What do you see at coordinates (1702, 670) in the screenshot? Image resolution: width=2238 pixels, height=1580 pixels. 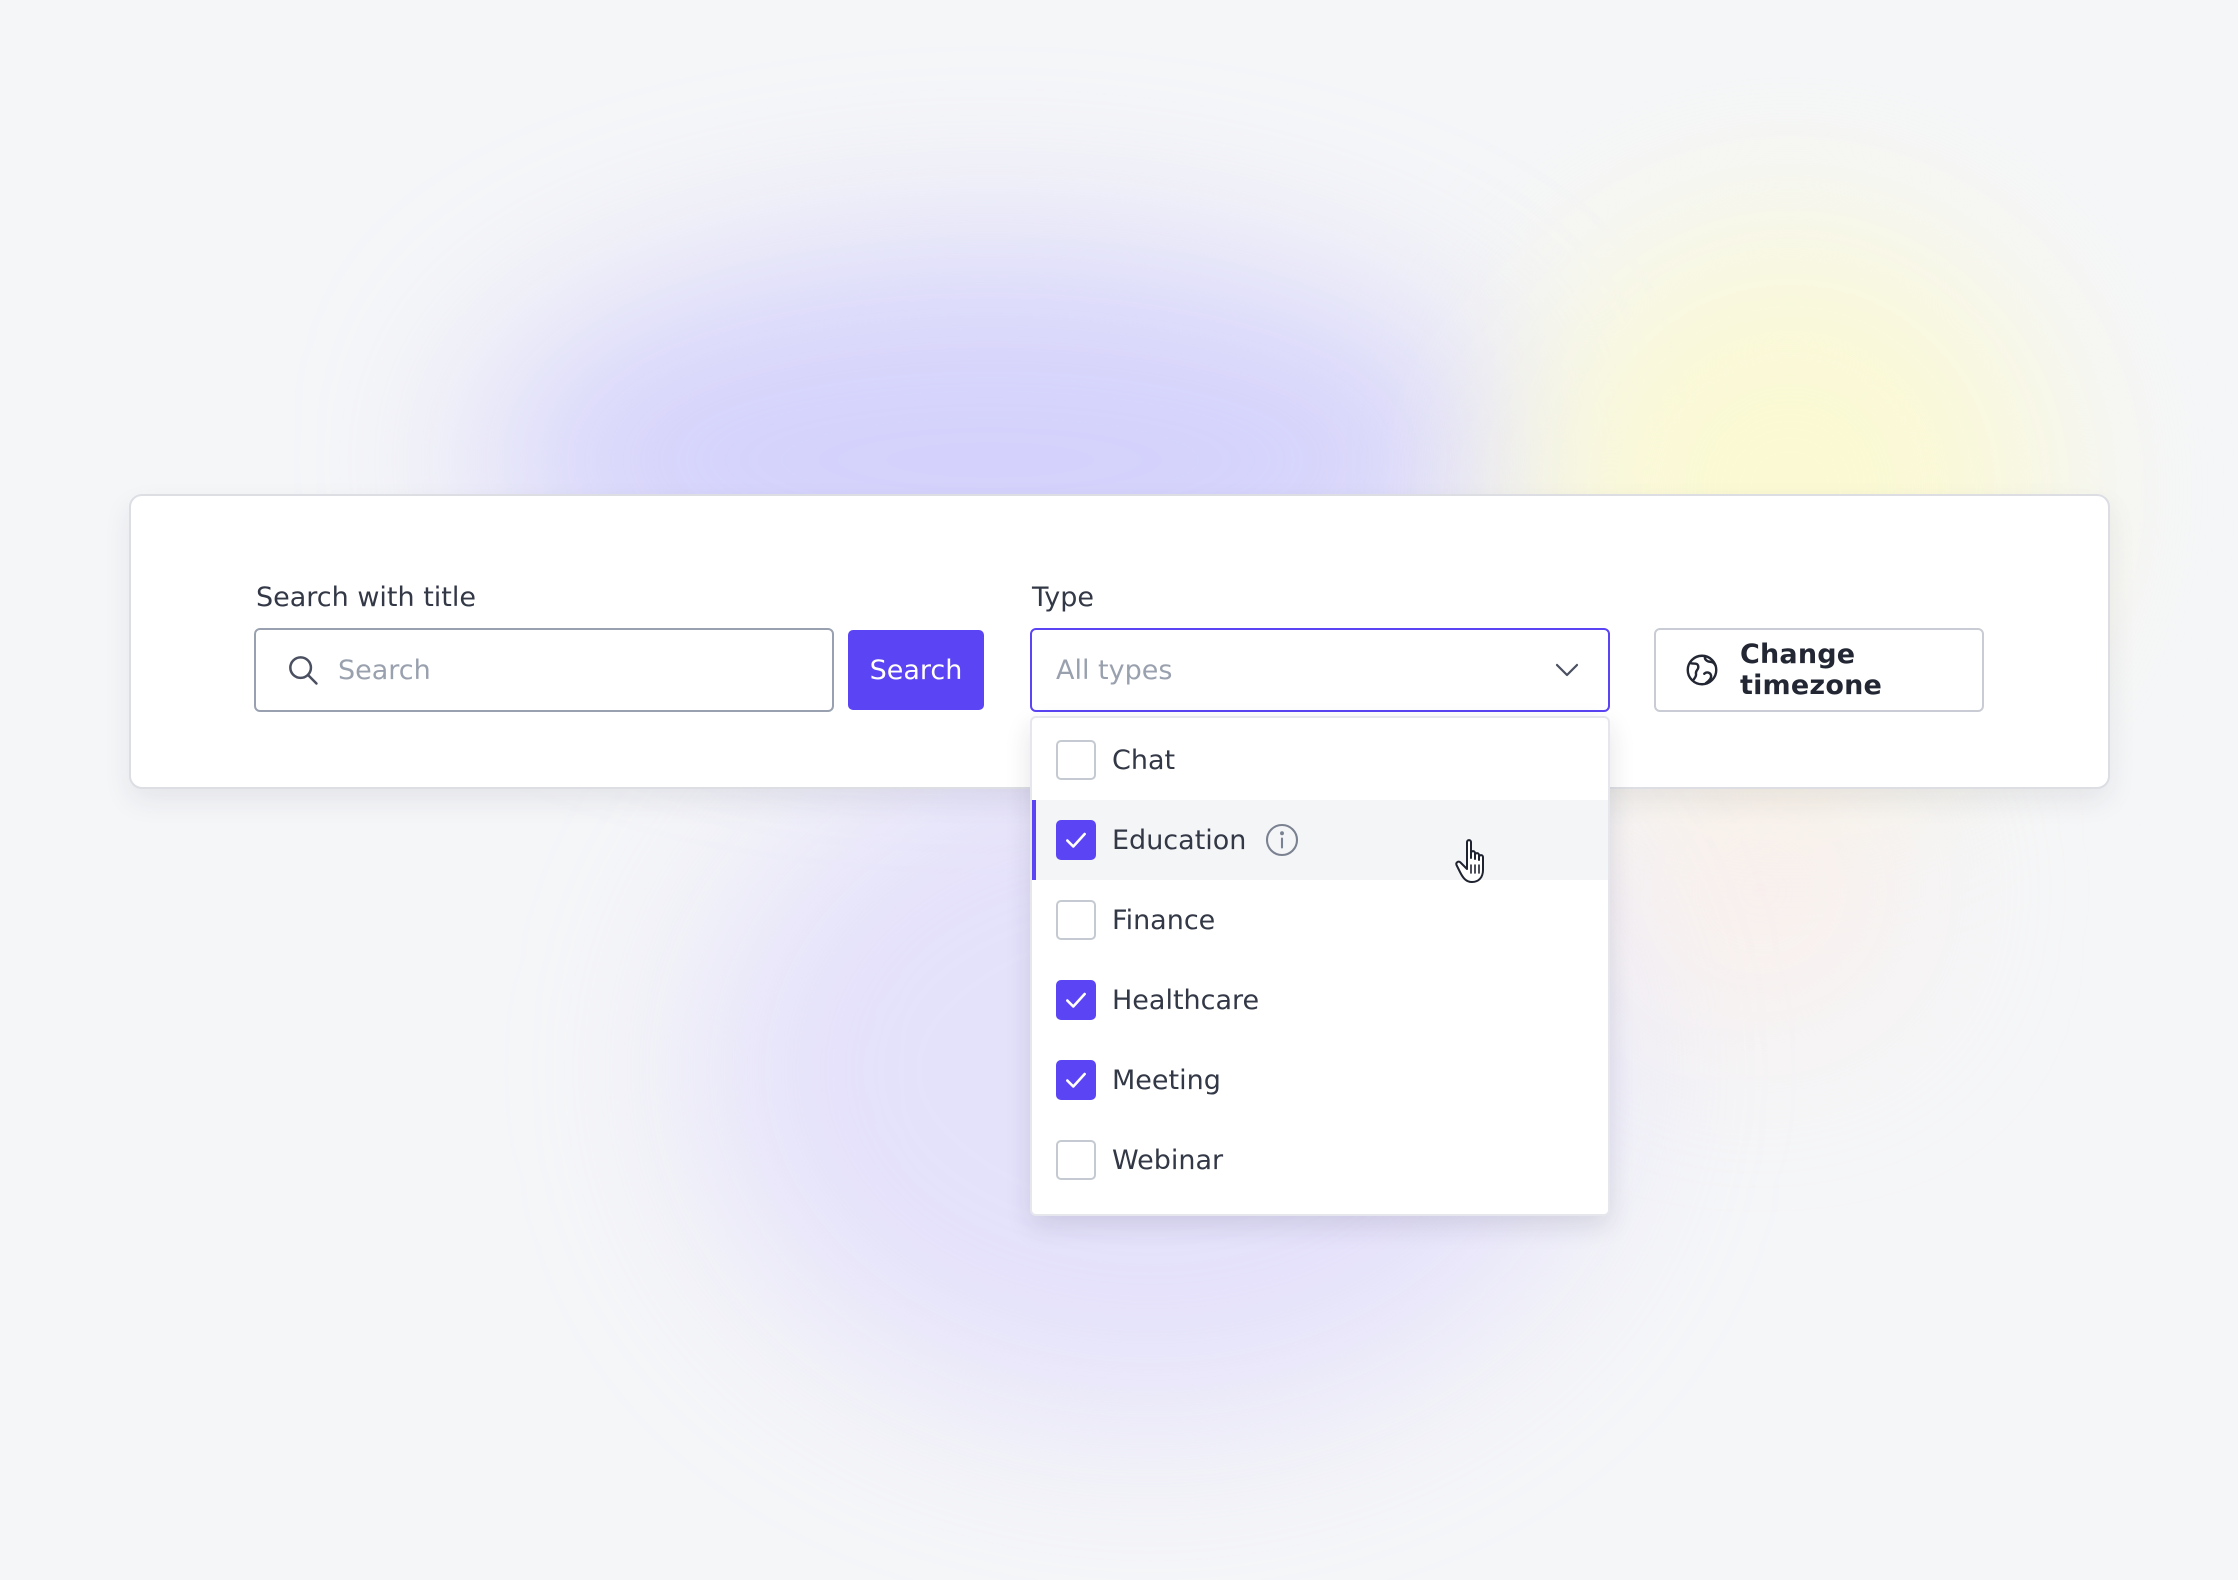 I see `globe-icon` at bounding box center [1702, 670].